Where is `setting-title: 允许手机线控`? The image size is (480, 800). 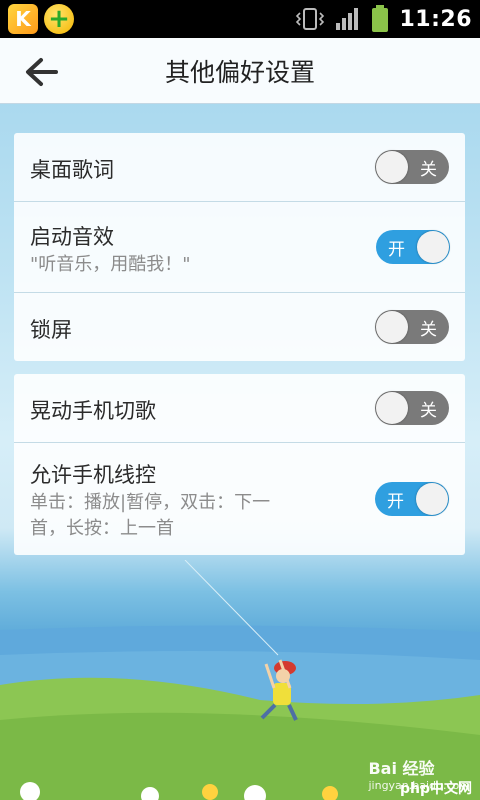
setting-title: 允许手机线控 is located at coordinates (93, 475).